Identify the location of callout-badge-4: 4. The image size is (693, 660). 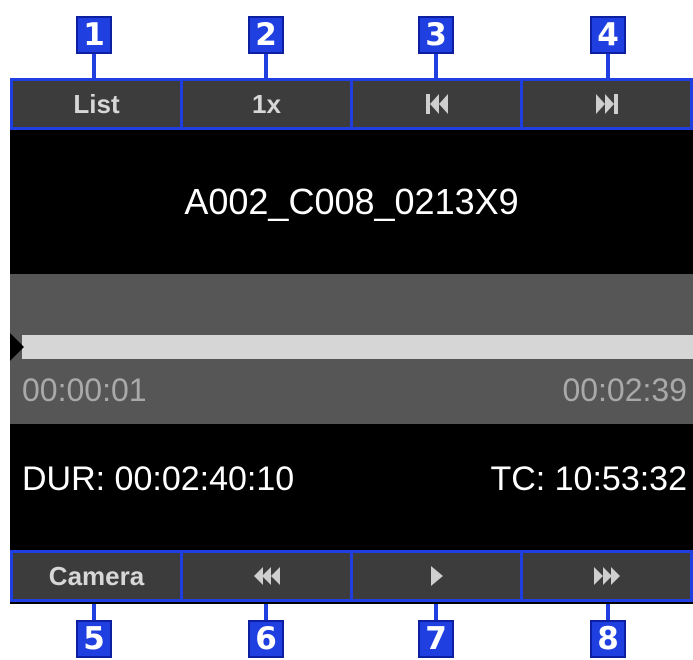
(608, 35).